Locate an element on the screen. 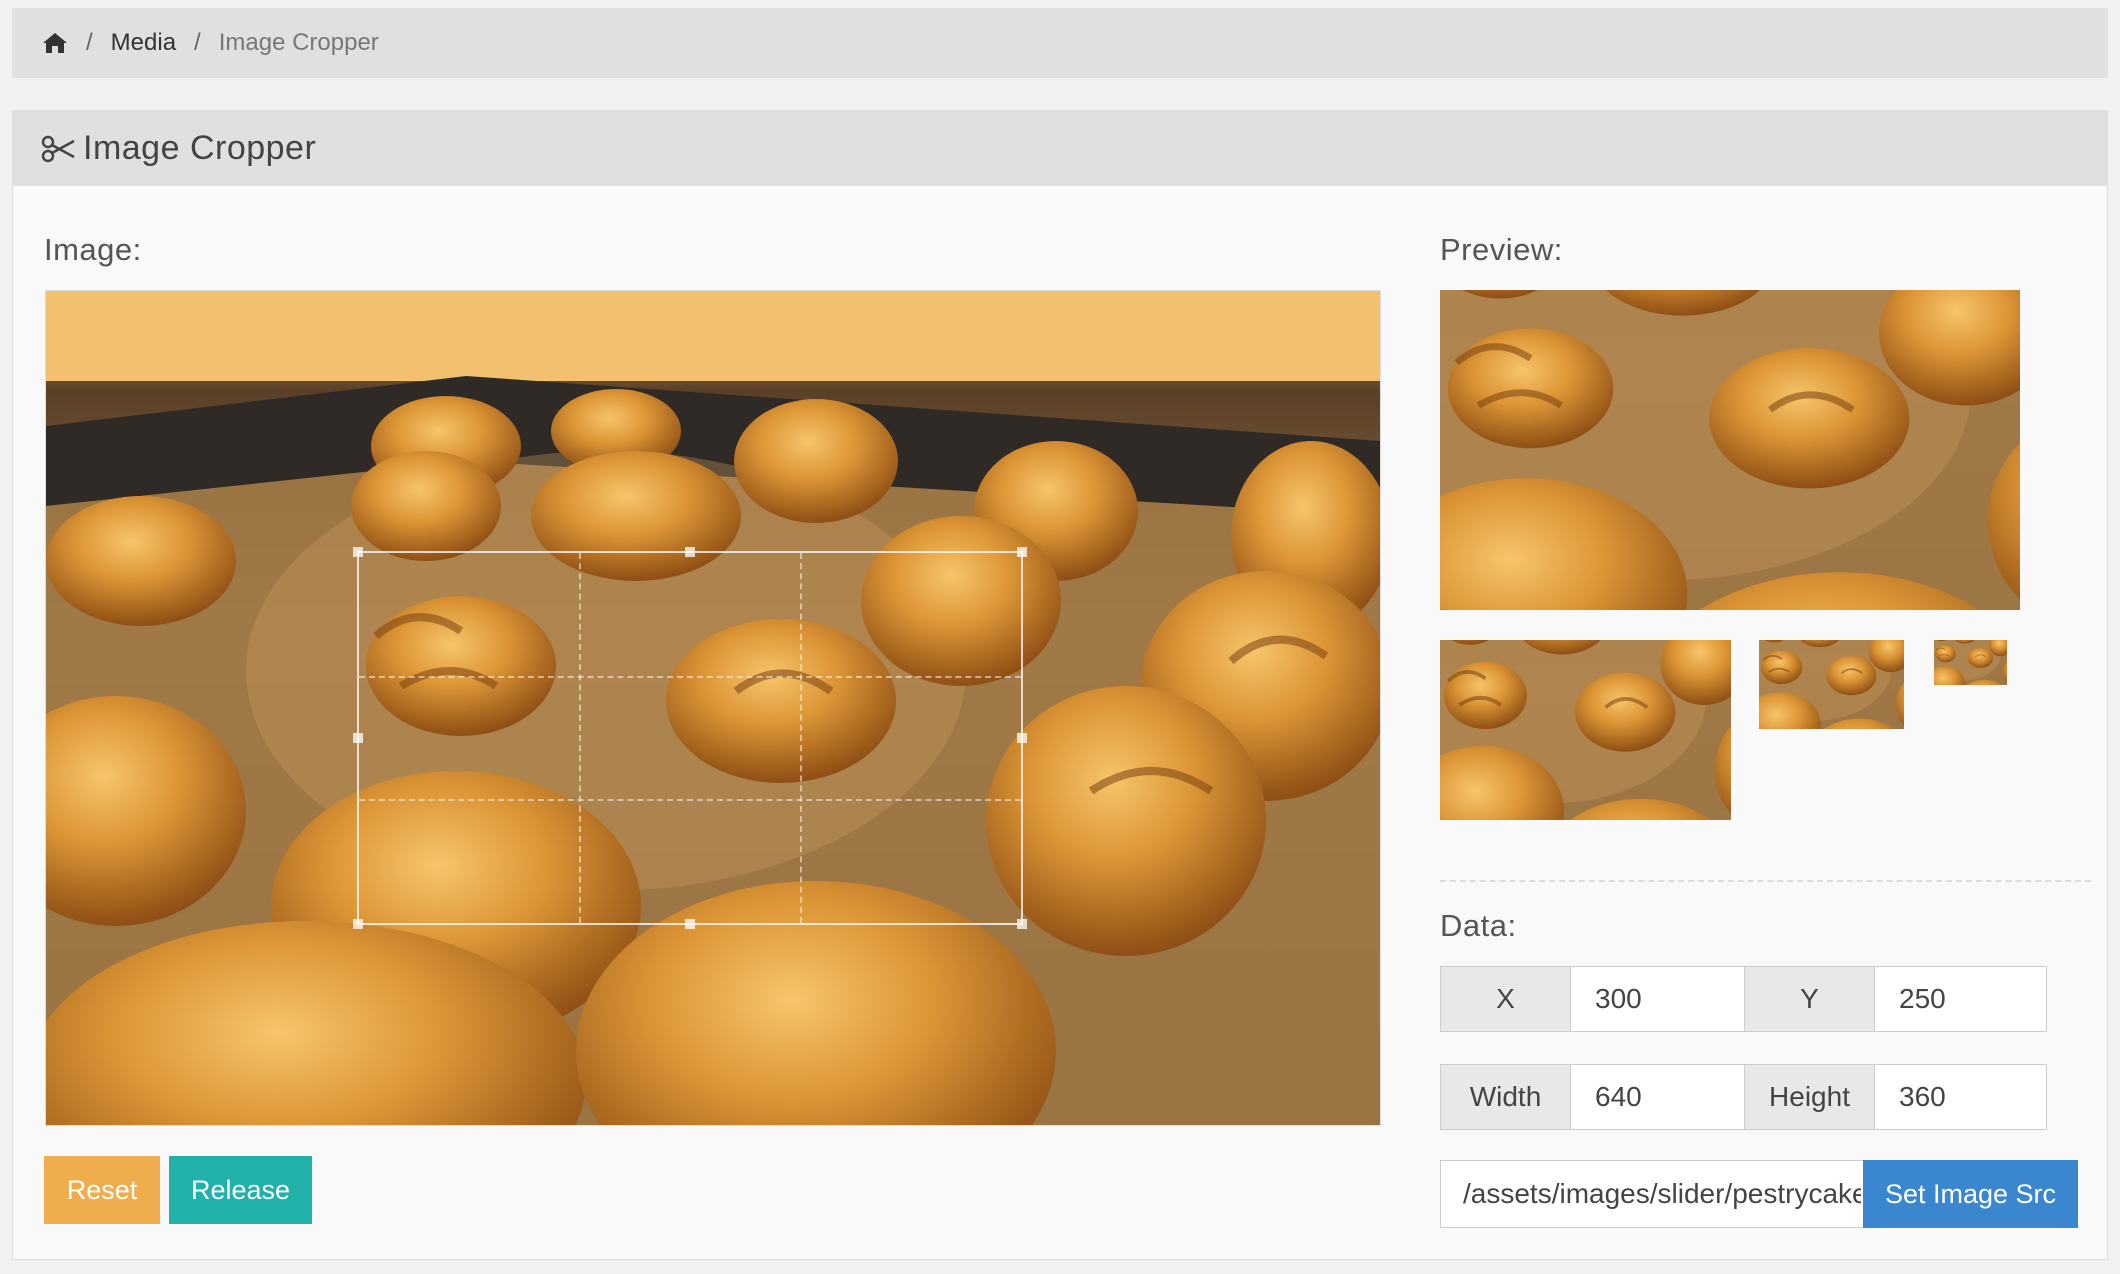  x-addon: X is located at coordinates (1506, 999).